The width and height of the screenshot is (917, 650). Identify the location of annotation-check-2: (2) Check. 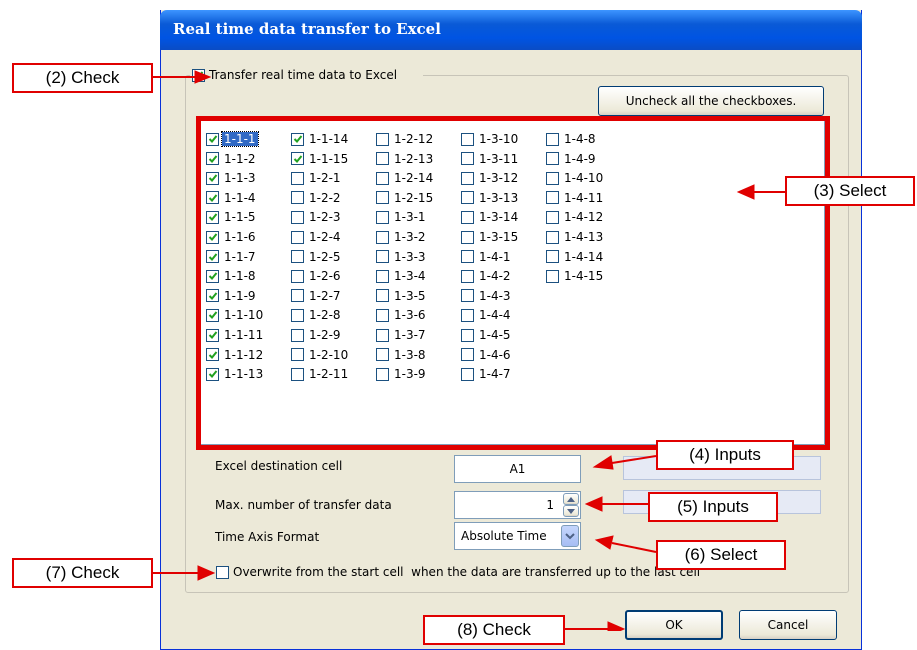
(82, 78).